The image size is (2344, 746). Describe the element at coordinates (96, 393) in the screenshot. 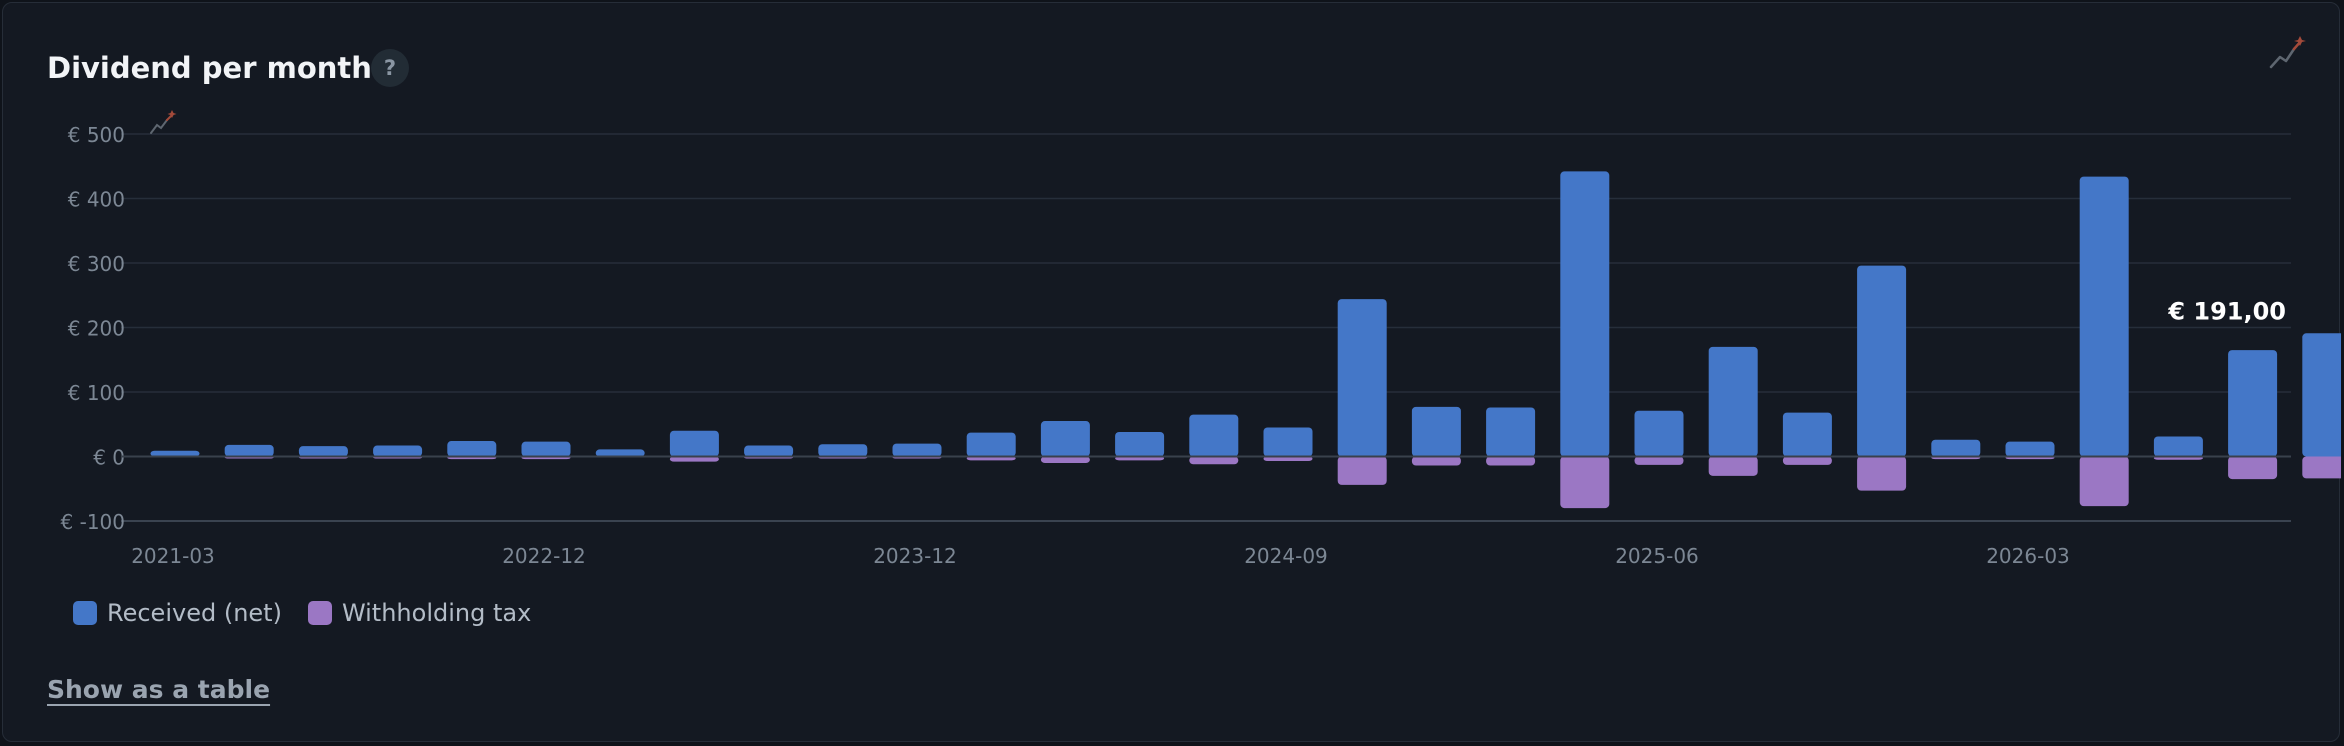

I see `y-tick-label: € 100` at that location.